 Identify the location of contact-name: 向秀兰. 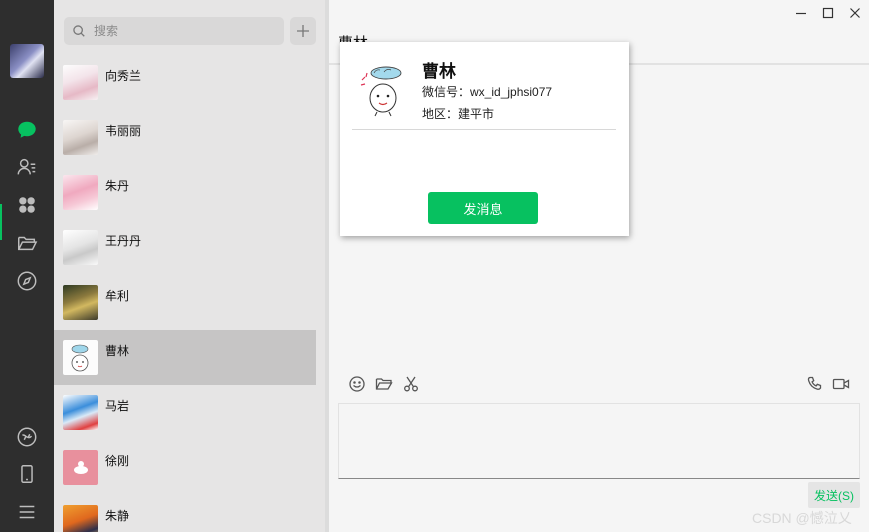
(123, 76).